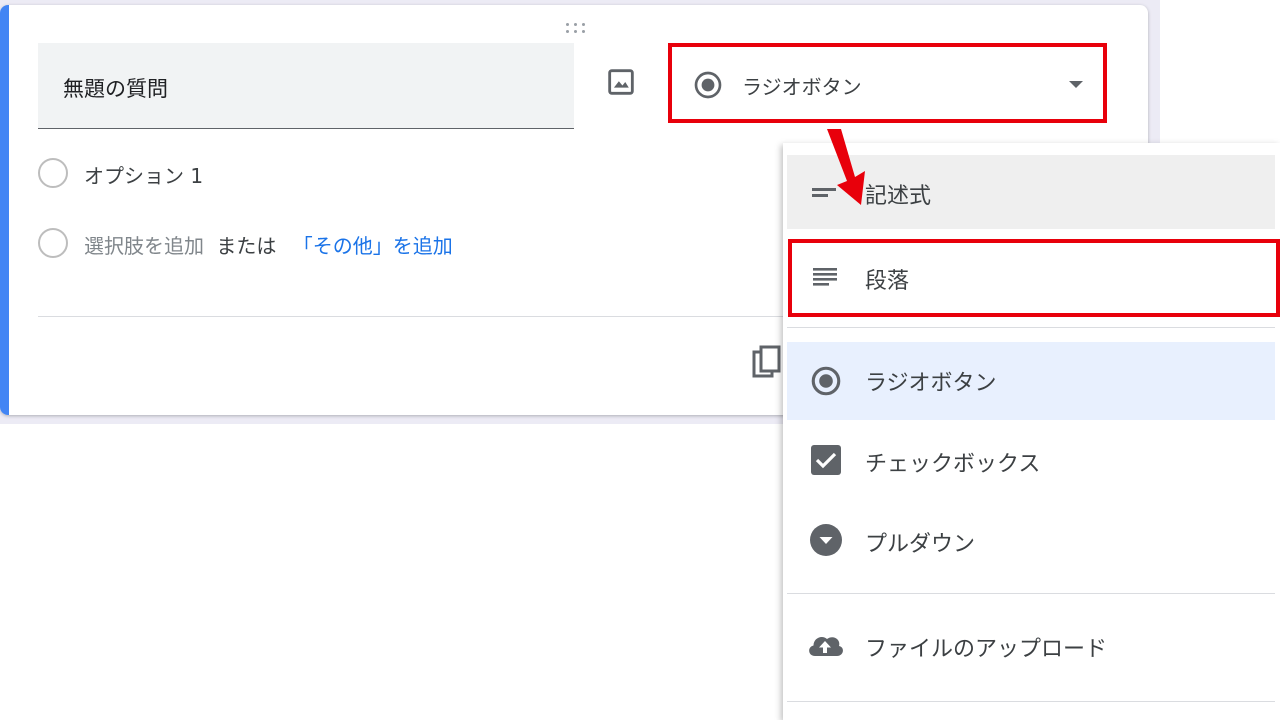 Image resolution: width=1280 pixels, height=720 pixels. I want to click on menu-item-checkbox: チェックボックス, so click(1031, 460).